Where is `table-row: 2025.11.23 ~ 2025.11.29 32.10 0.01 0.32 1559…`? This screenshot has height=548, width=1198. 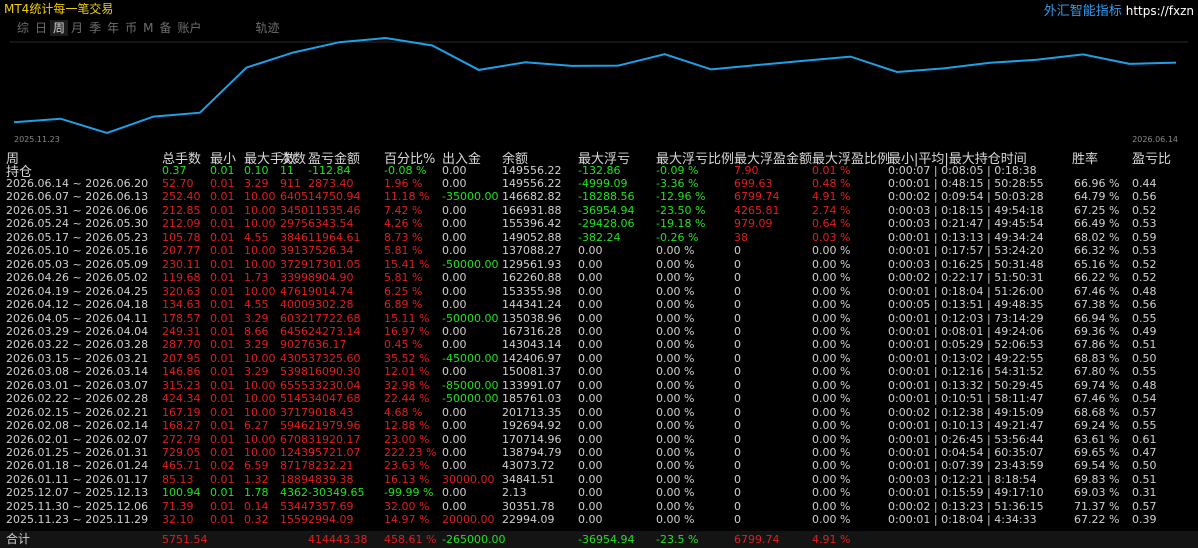
table-row: 2025.11.23 ~ 2025.11.29 32.10 0.01 0.32 1559… is located at coordinates (599, 519).